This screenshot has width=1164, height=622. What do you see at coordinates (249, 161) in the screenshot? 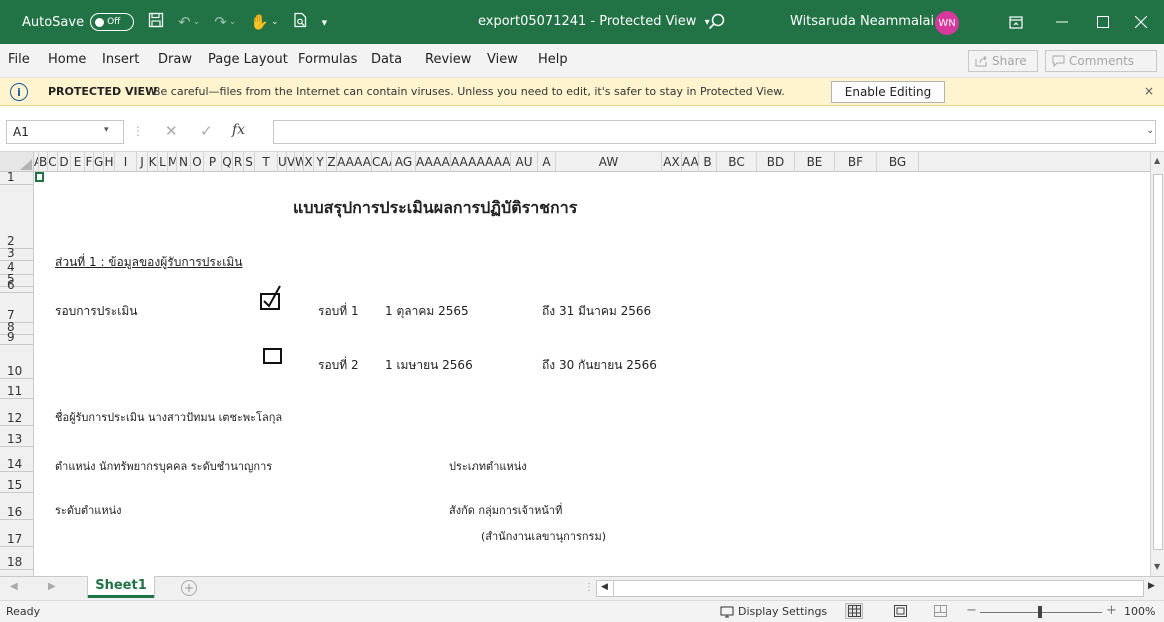
I see `column-header-cell: S` at bounding box center [249, 161].